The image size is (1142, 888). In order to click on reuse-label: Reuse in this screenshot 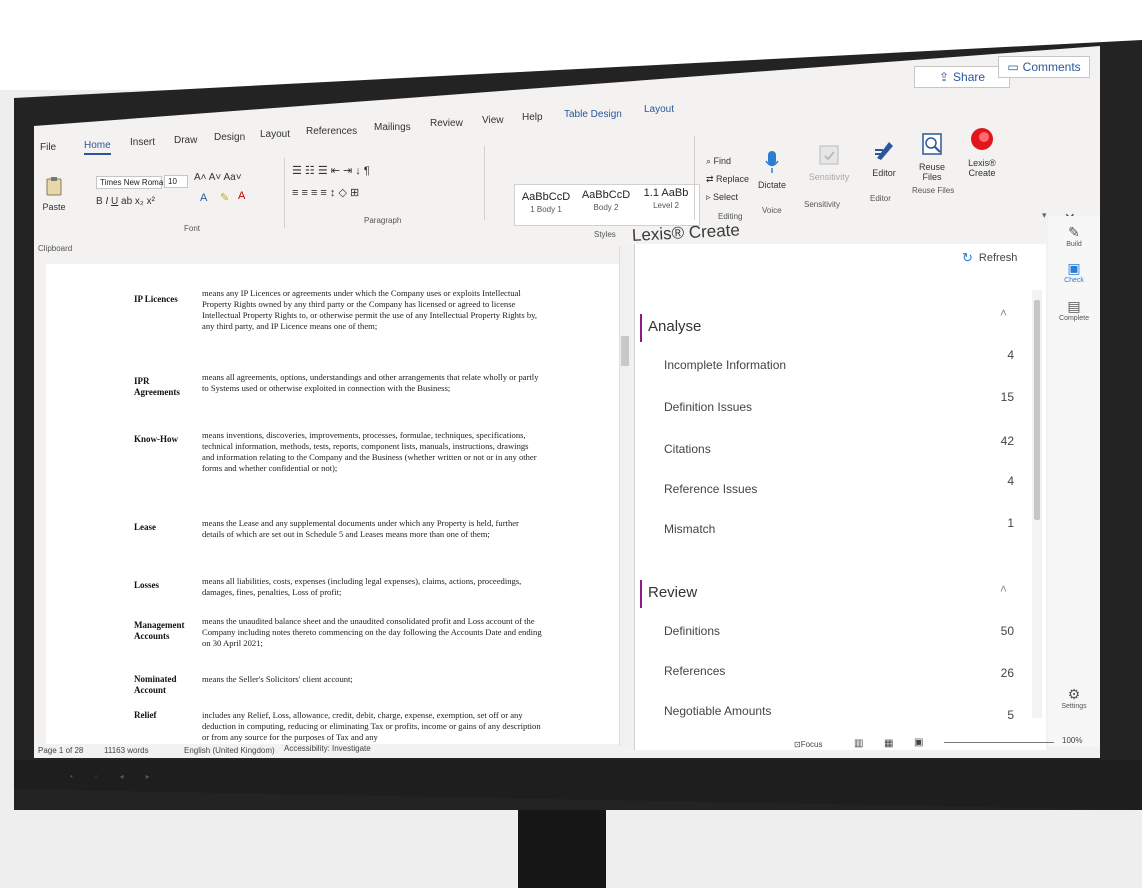, I will do `click(931, 167)`.